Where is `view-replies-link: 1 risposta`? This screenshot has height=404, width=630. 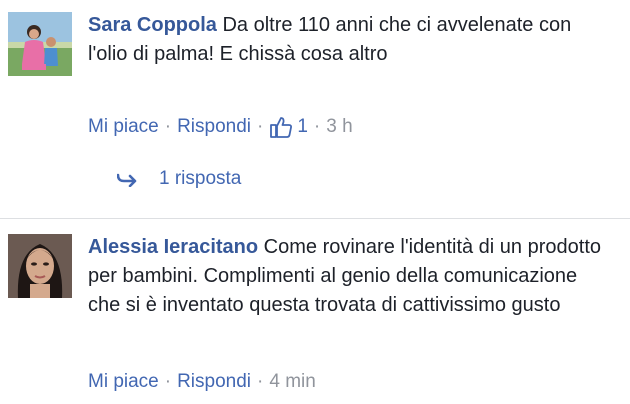 view-replies-link: 1 risposta is located at coordinates (179, 179).